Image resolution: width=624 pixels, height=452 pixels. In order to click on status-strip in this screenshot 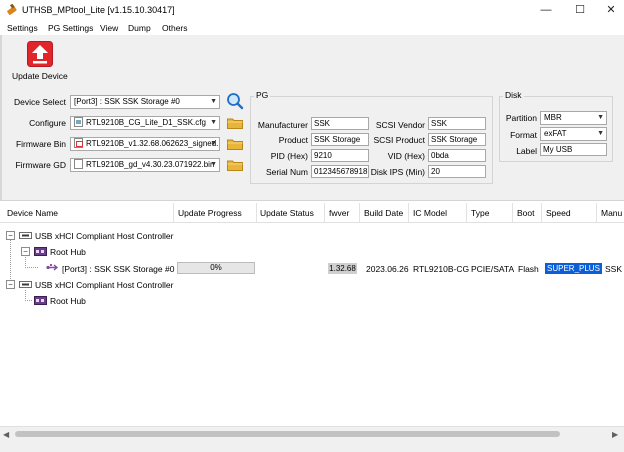, I will do `click(312, 447)`.